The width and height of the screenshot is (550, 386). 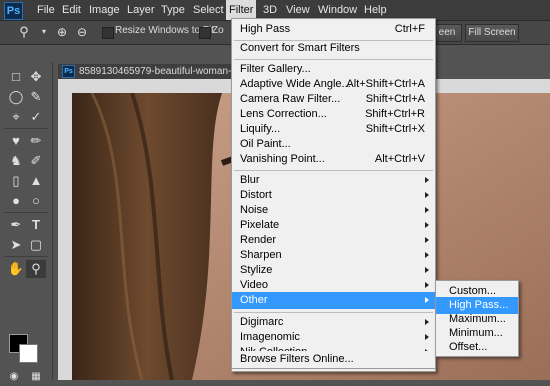 I want to click on document-icon: Ps, so click(x=68, y=71).